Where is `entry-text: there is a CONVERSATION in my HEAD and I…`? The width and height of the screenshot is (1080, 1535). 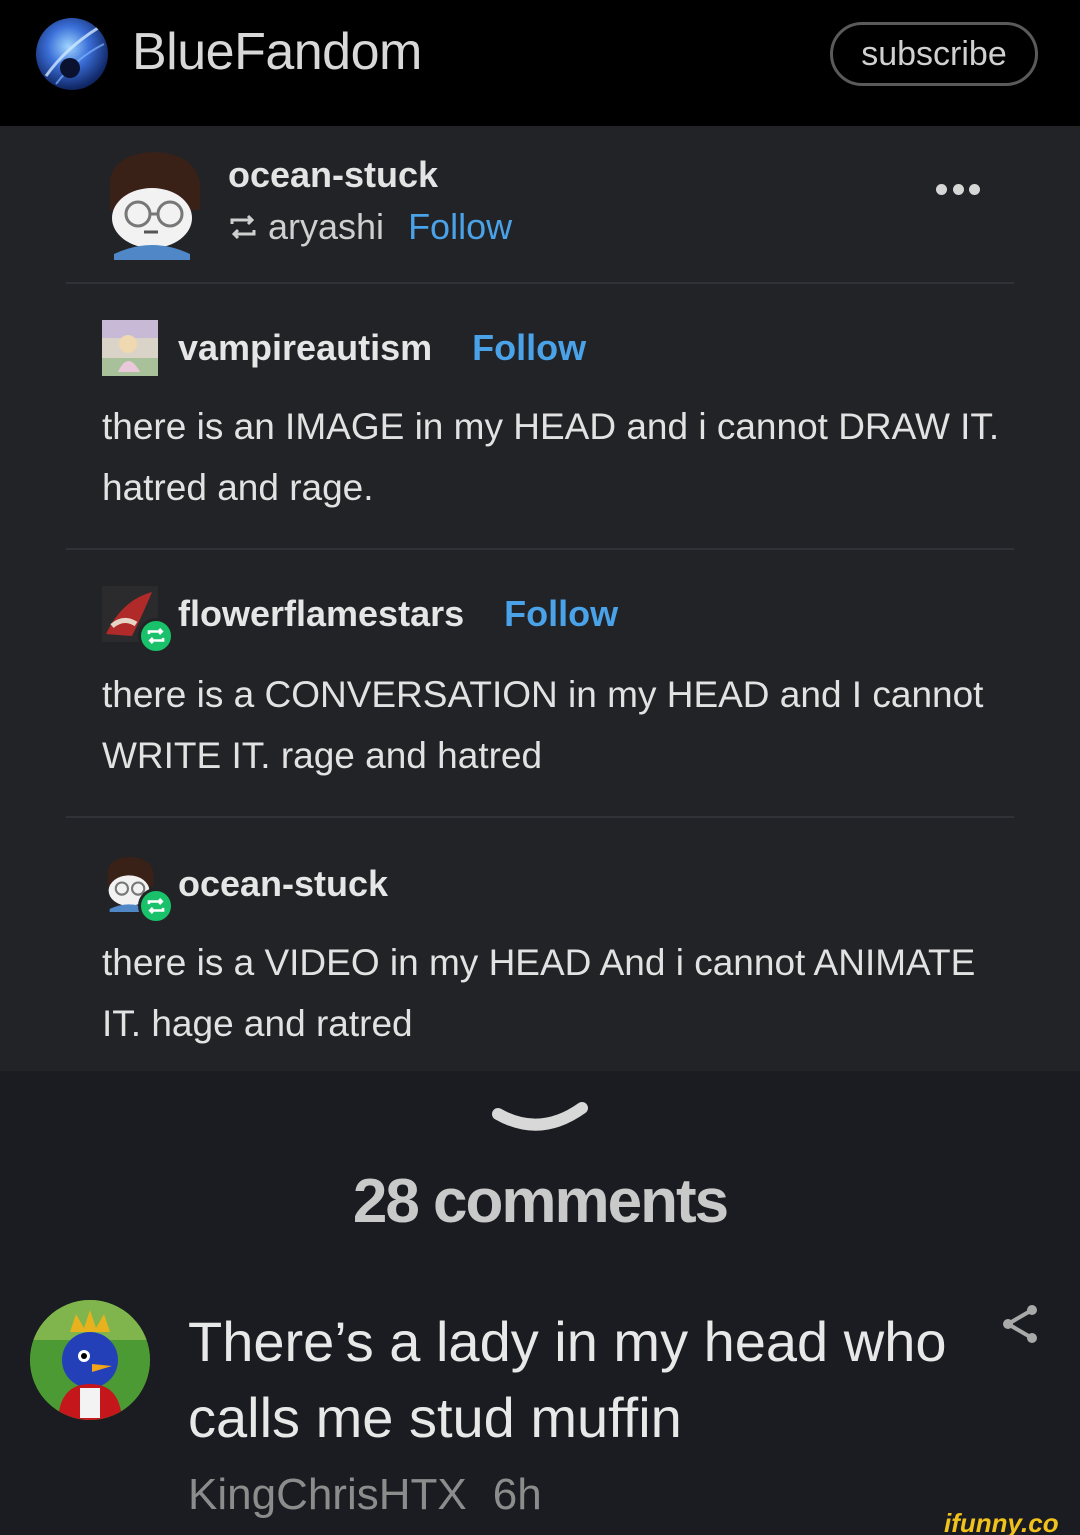 entry-text: there is a CONVERSATION in my HEAD and I… is located at coordinates (543, 725).